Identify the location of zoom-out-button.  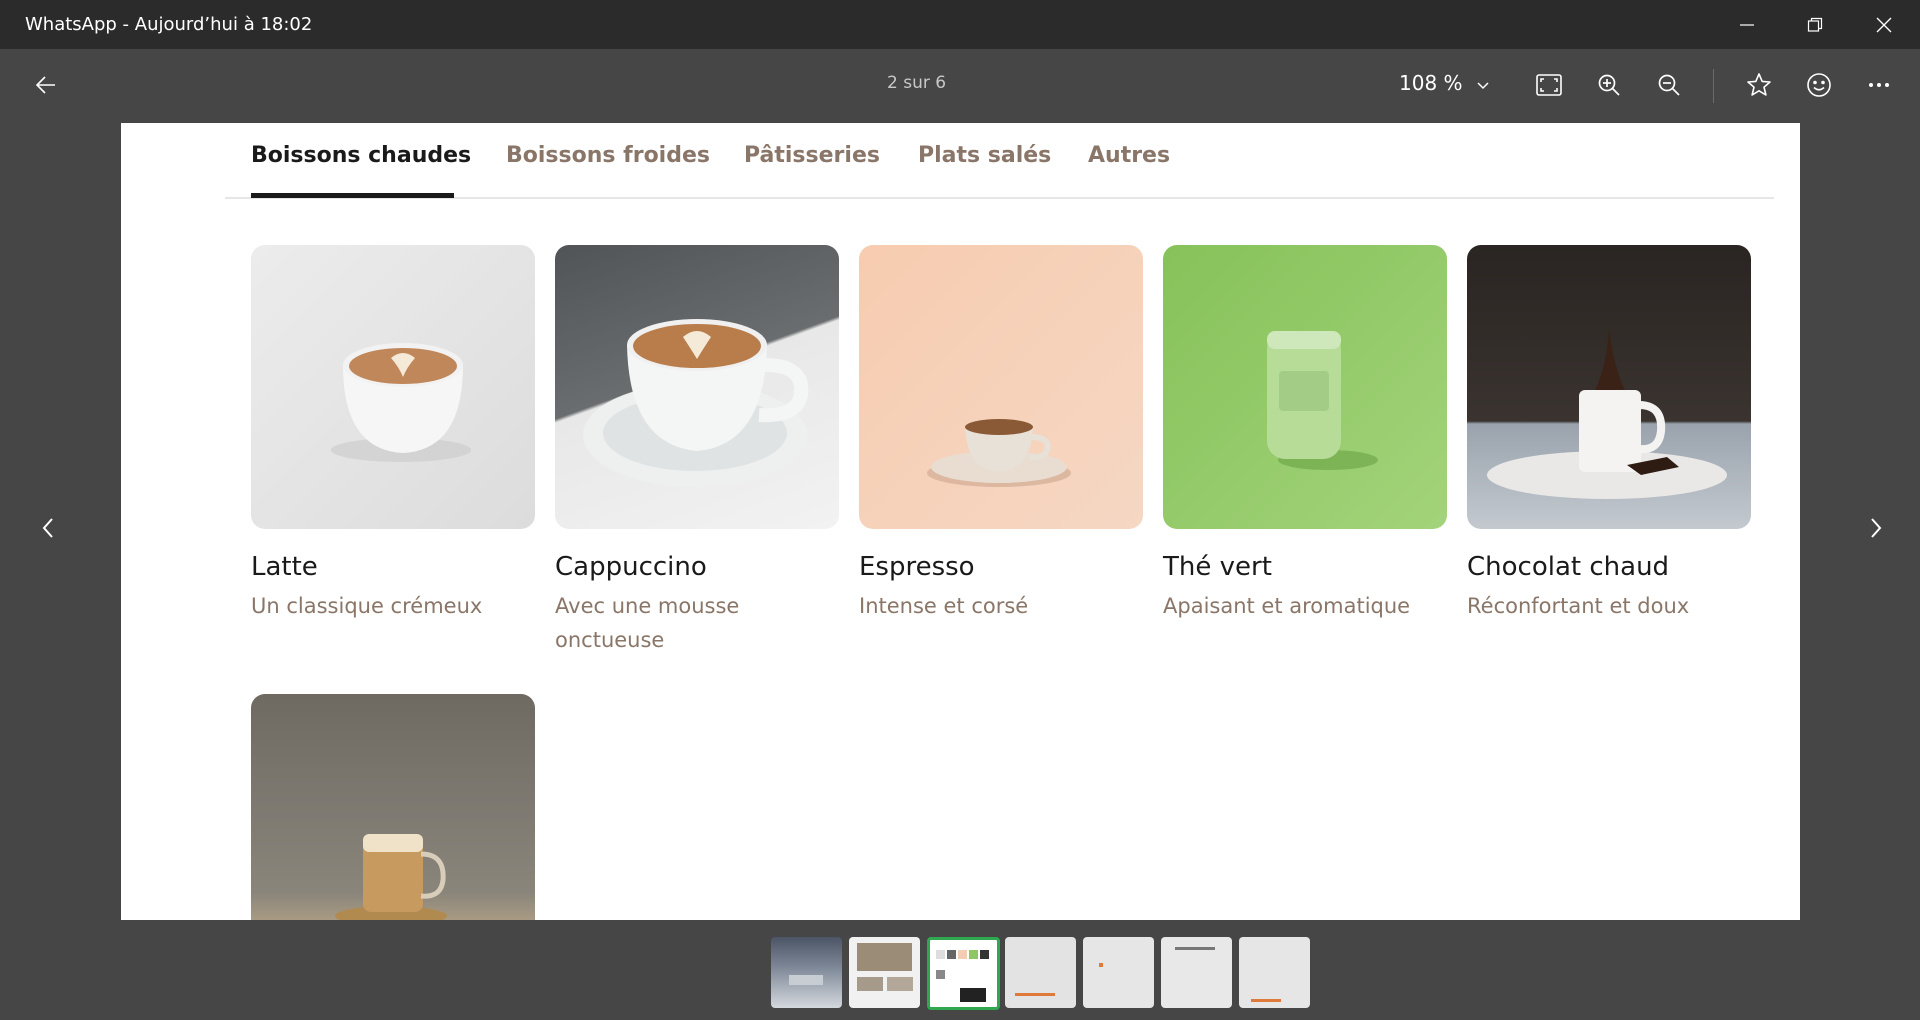
(1669, 85).